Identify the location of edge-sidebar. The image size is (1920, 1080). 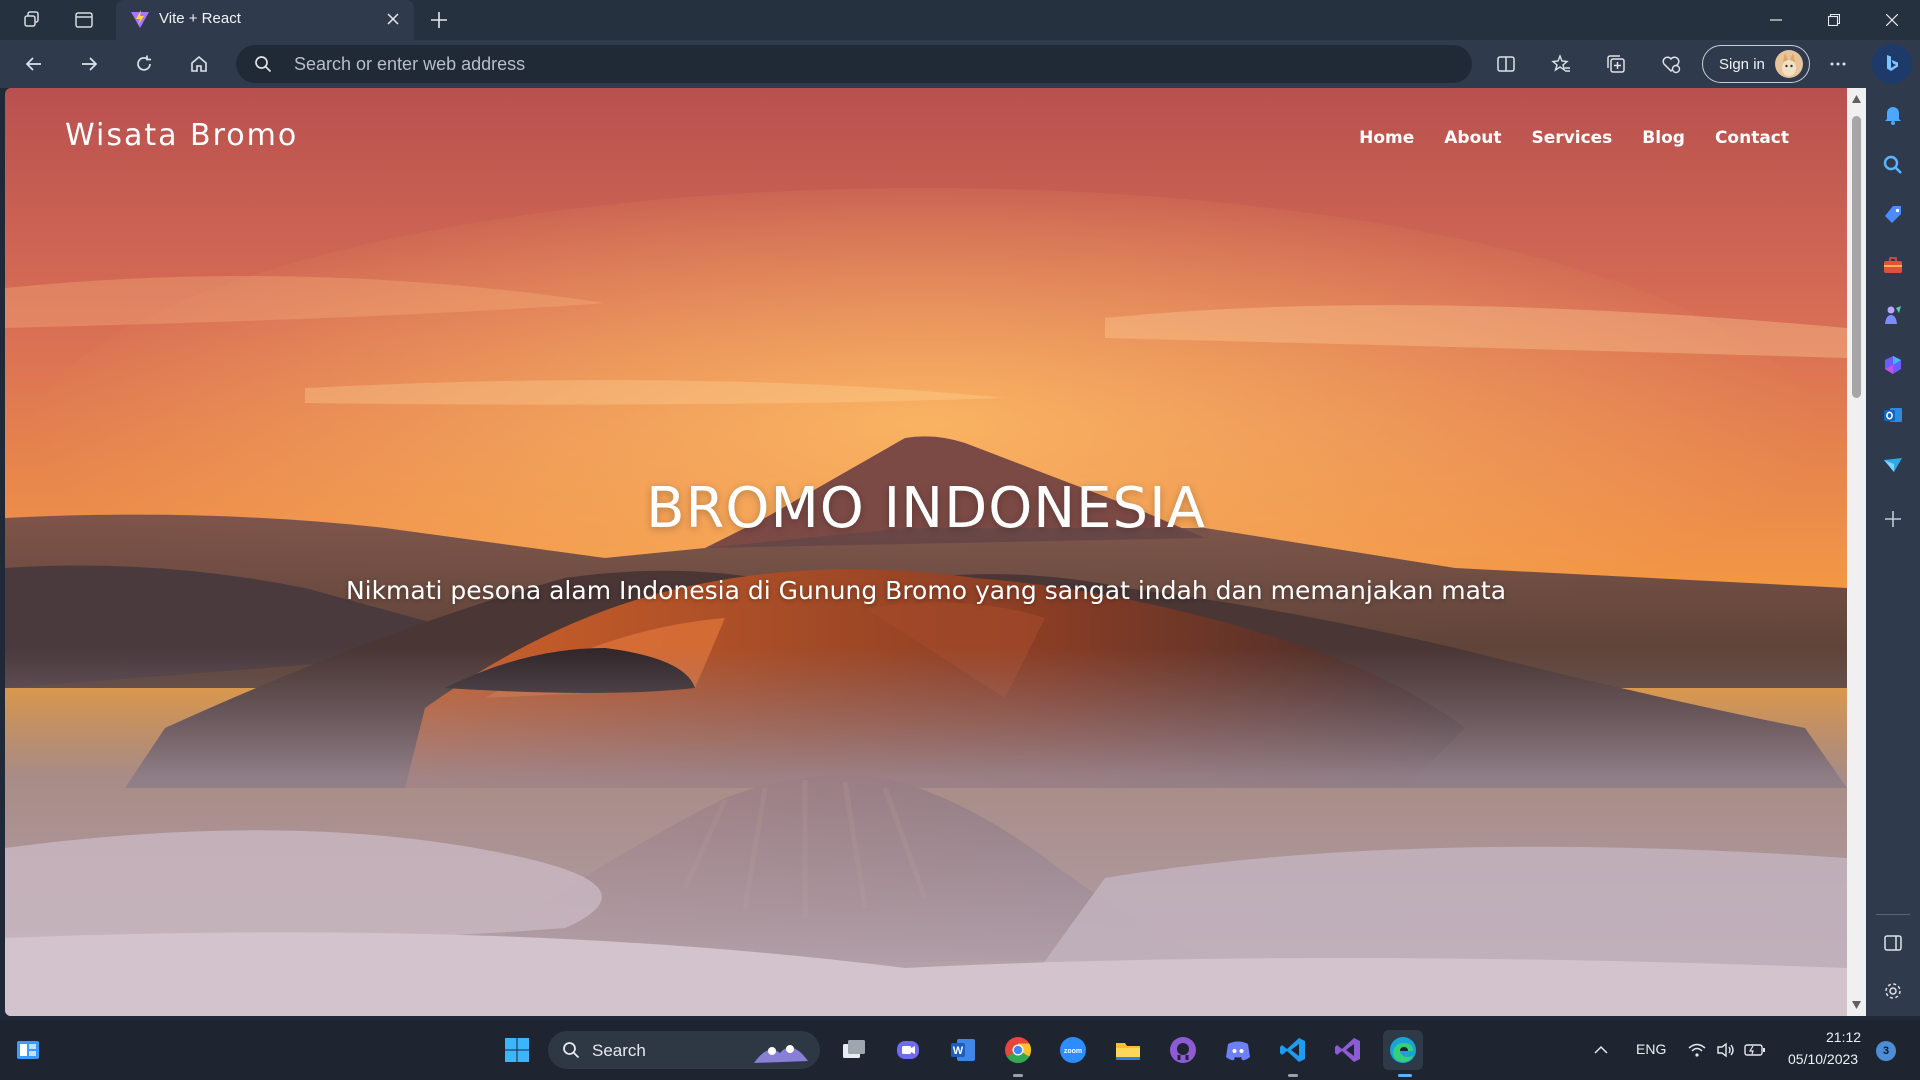
(1893, 552).